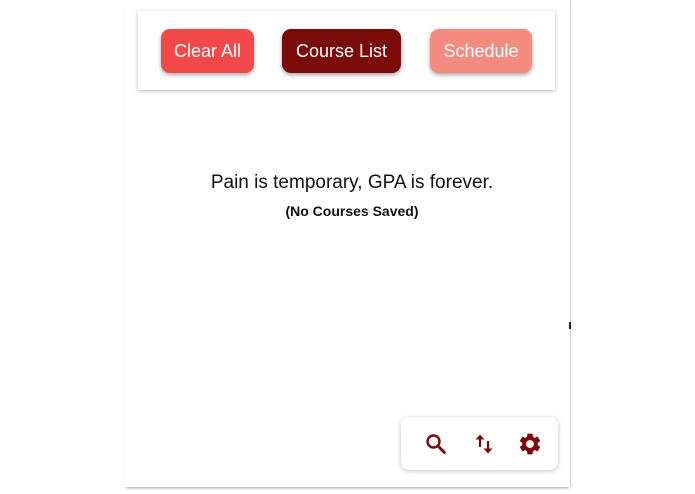 Image resolution: width=695 pixels, height=494 pixels. Describe the element at coordinates (352, 182) in the screenshot. I see `motivational-quote: Pain is temporary, GPA is forever.` at that location.